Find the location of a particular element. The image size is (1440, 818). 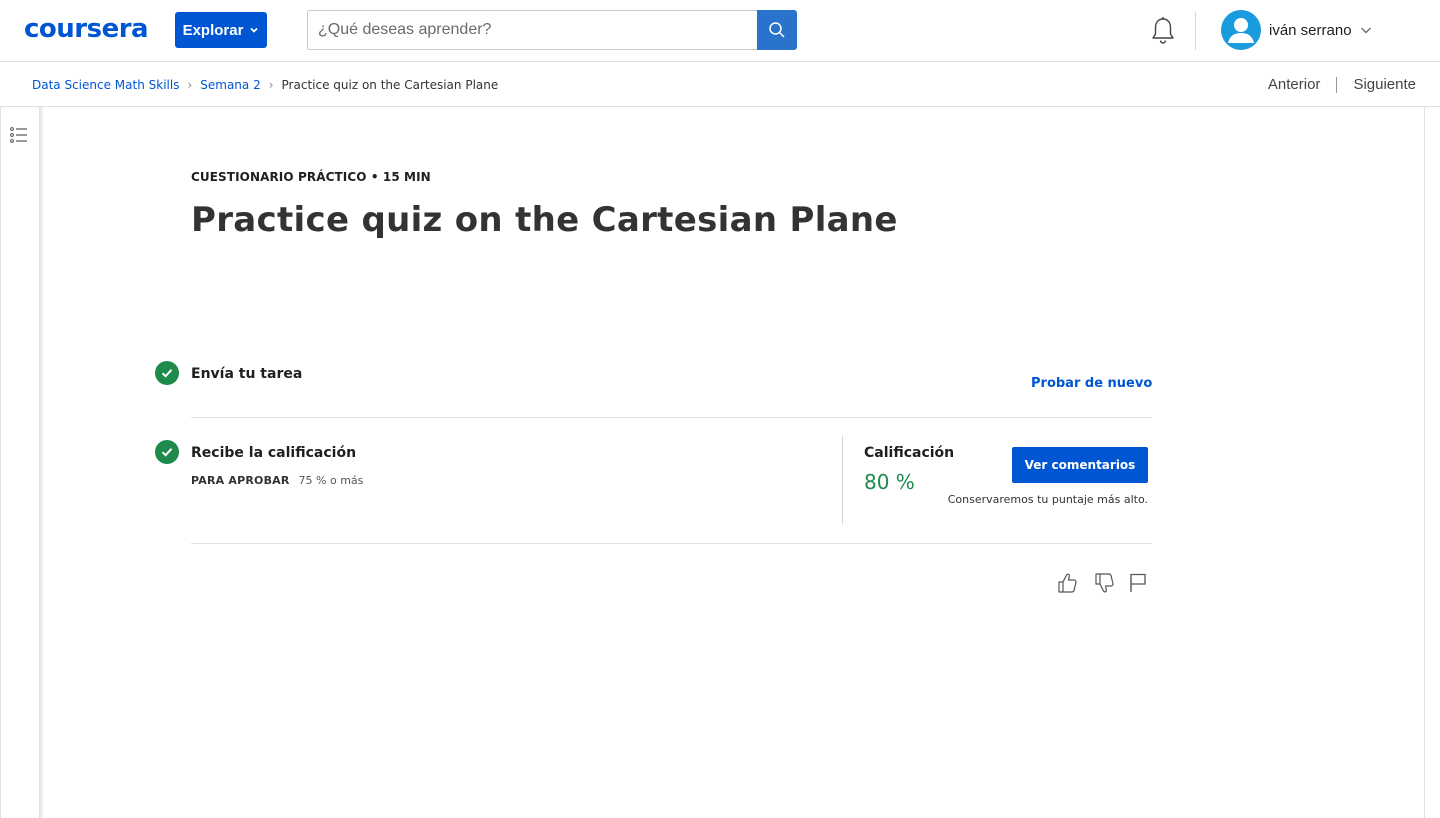

step-grade-label: Recibe la calificación is located at coordinates (274, 453).